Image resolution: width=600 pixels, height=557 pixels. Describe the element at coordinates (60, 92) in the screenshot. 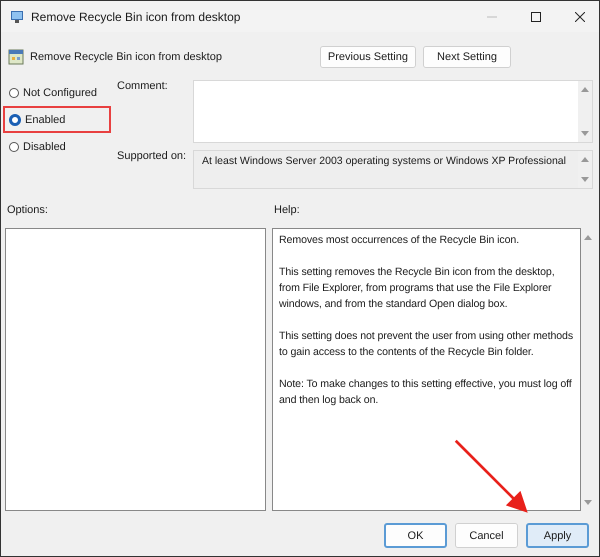

I see `radio-label: Not Configured` at that location.